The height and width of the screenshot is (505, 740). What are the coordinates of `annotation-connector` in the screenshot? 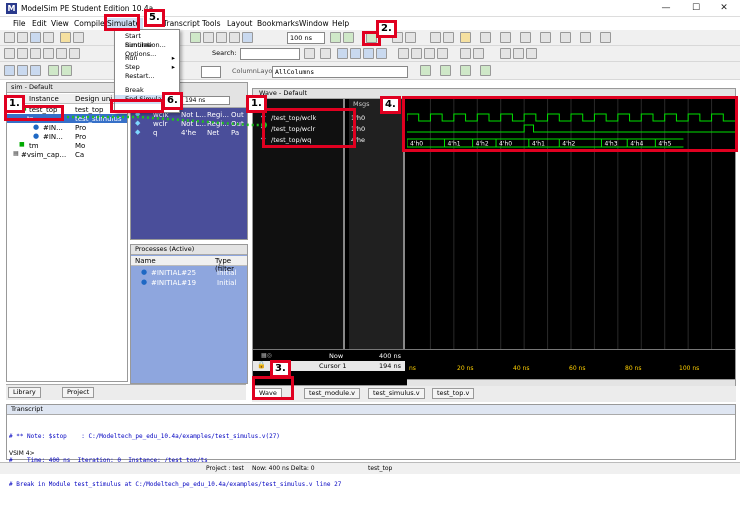 It's located at (164, 121).